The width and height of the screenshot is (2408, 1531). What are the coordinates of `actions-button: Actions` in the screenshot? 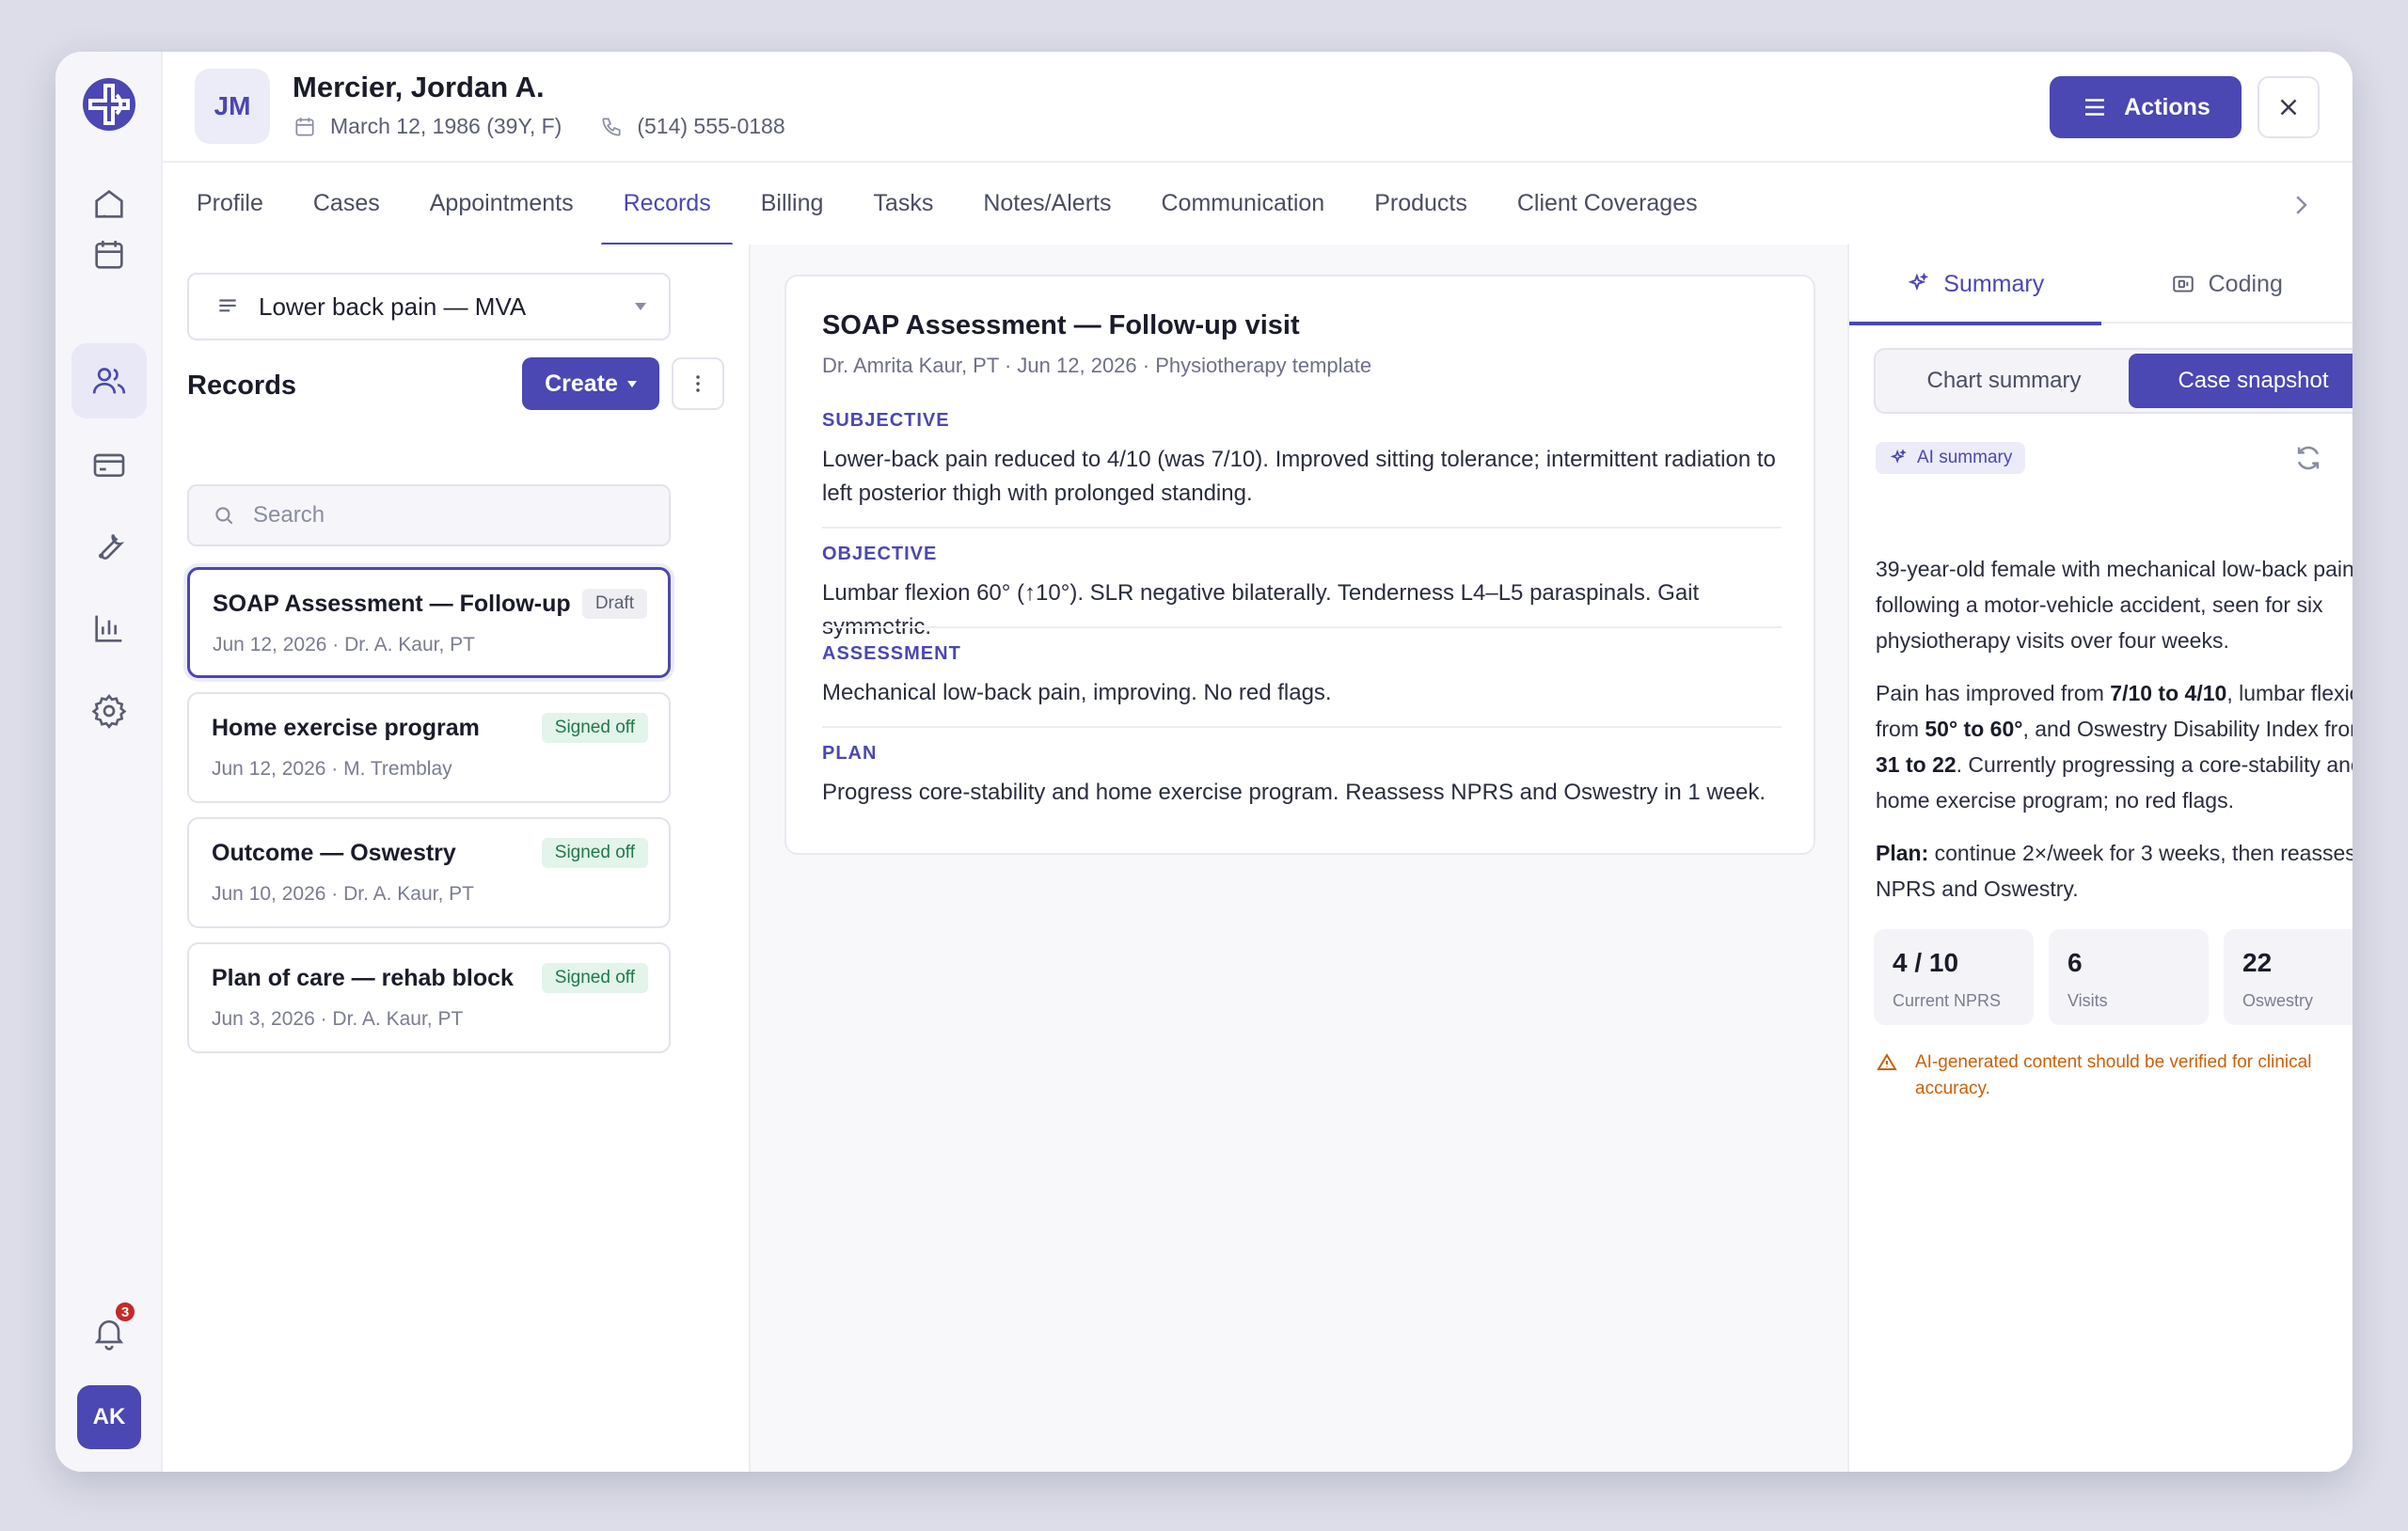 It's located at (2146, 107).